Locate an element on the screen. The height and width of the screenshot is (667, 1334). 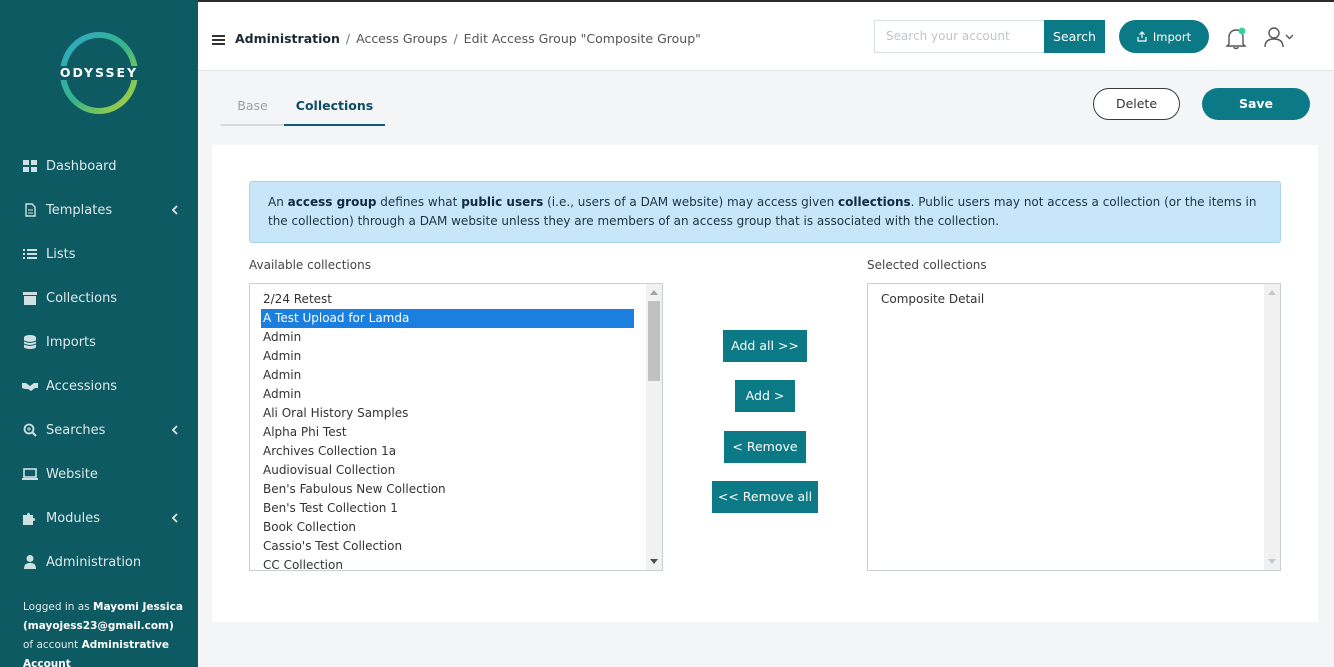
logged-in-user-email: (mayojess23@gmail.com) is located at coordinates (98, 626).